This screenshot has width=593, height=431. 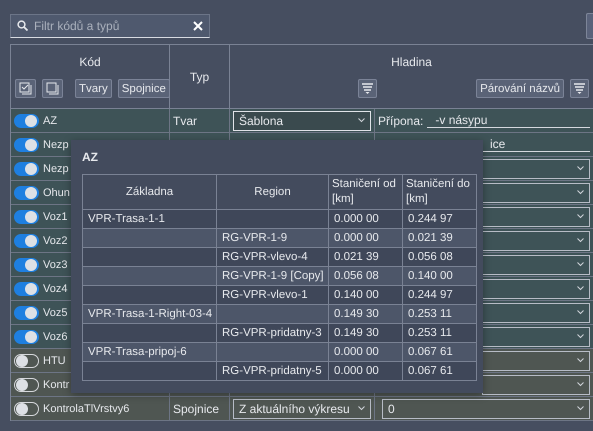 What do you see at coordinates (93, 88) in the screenshot?
I see `filter-button: Tvary` at bounding box center [93, 88].